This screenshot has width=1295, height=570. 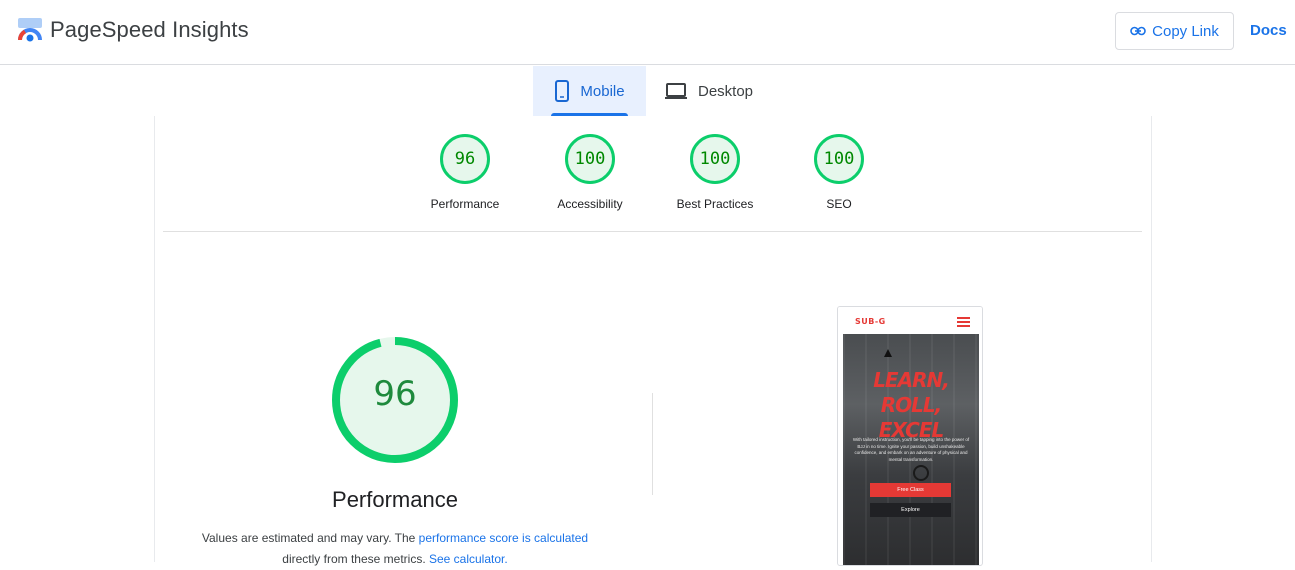 I want to click on performance-score-link: performance score is calculated, so click(x=503, y=538).